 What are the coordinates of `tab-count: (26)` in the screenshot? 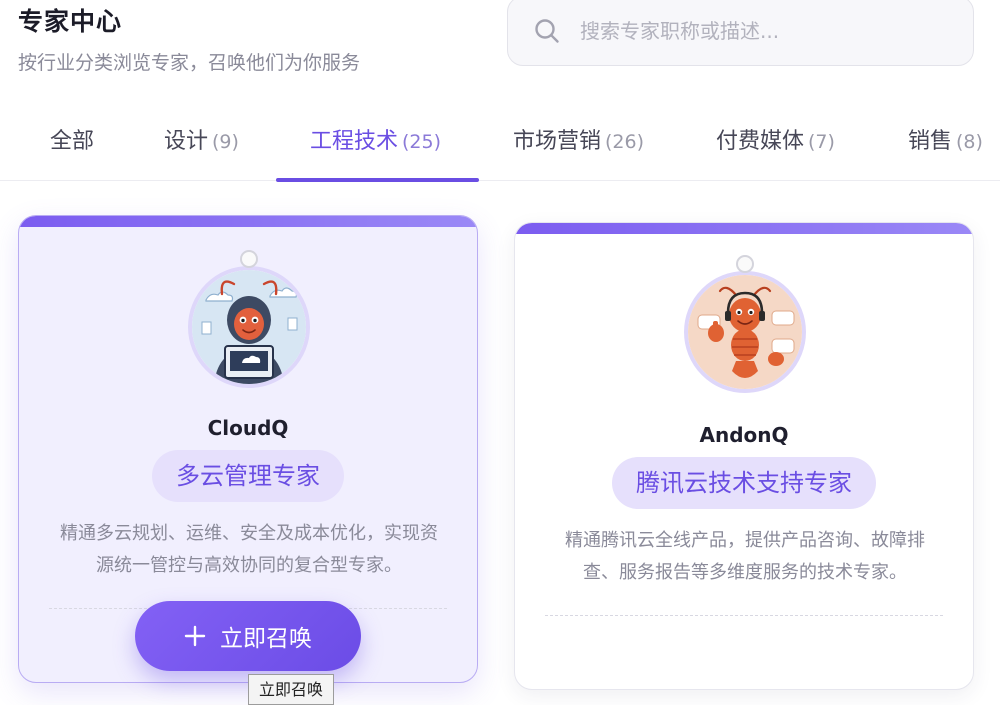 It's located at (625, 142).